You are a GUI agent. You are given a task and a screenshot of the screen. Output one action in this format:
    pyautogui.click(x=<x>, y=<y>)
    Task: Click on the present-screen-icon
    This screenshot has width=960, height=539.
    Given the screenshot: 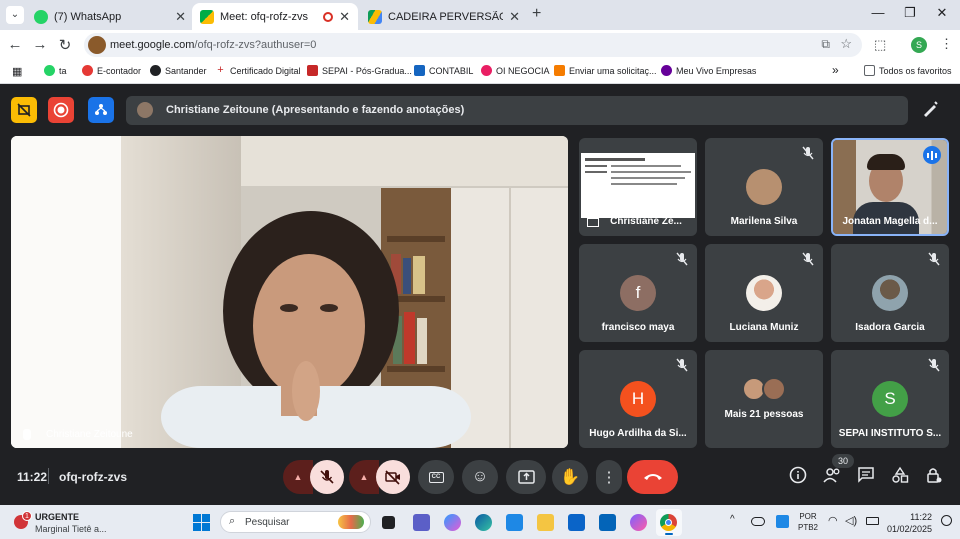 What is the action you would take?
    pyautogui.click(x=526, y=477)
    